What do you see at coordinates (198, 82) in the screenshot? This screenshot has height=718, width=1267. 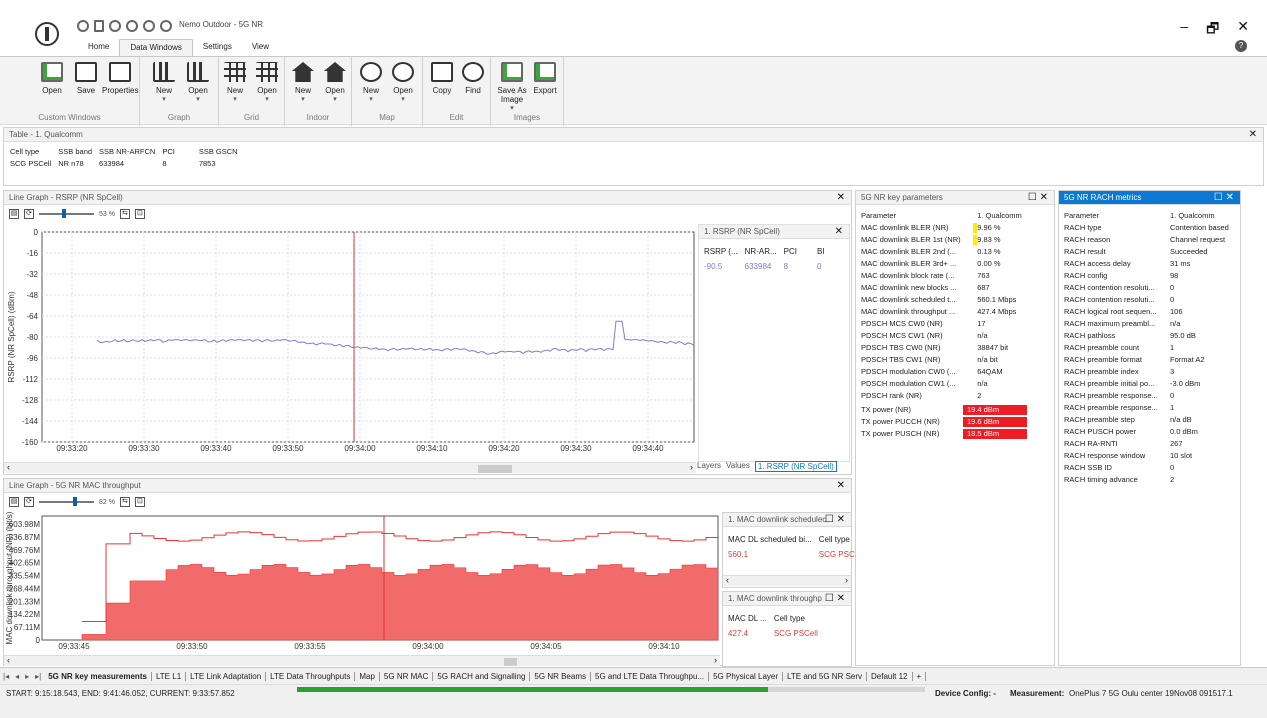 I see `graph-open-button: Open ▾` at bounding box center [198, 82].